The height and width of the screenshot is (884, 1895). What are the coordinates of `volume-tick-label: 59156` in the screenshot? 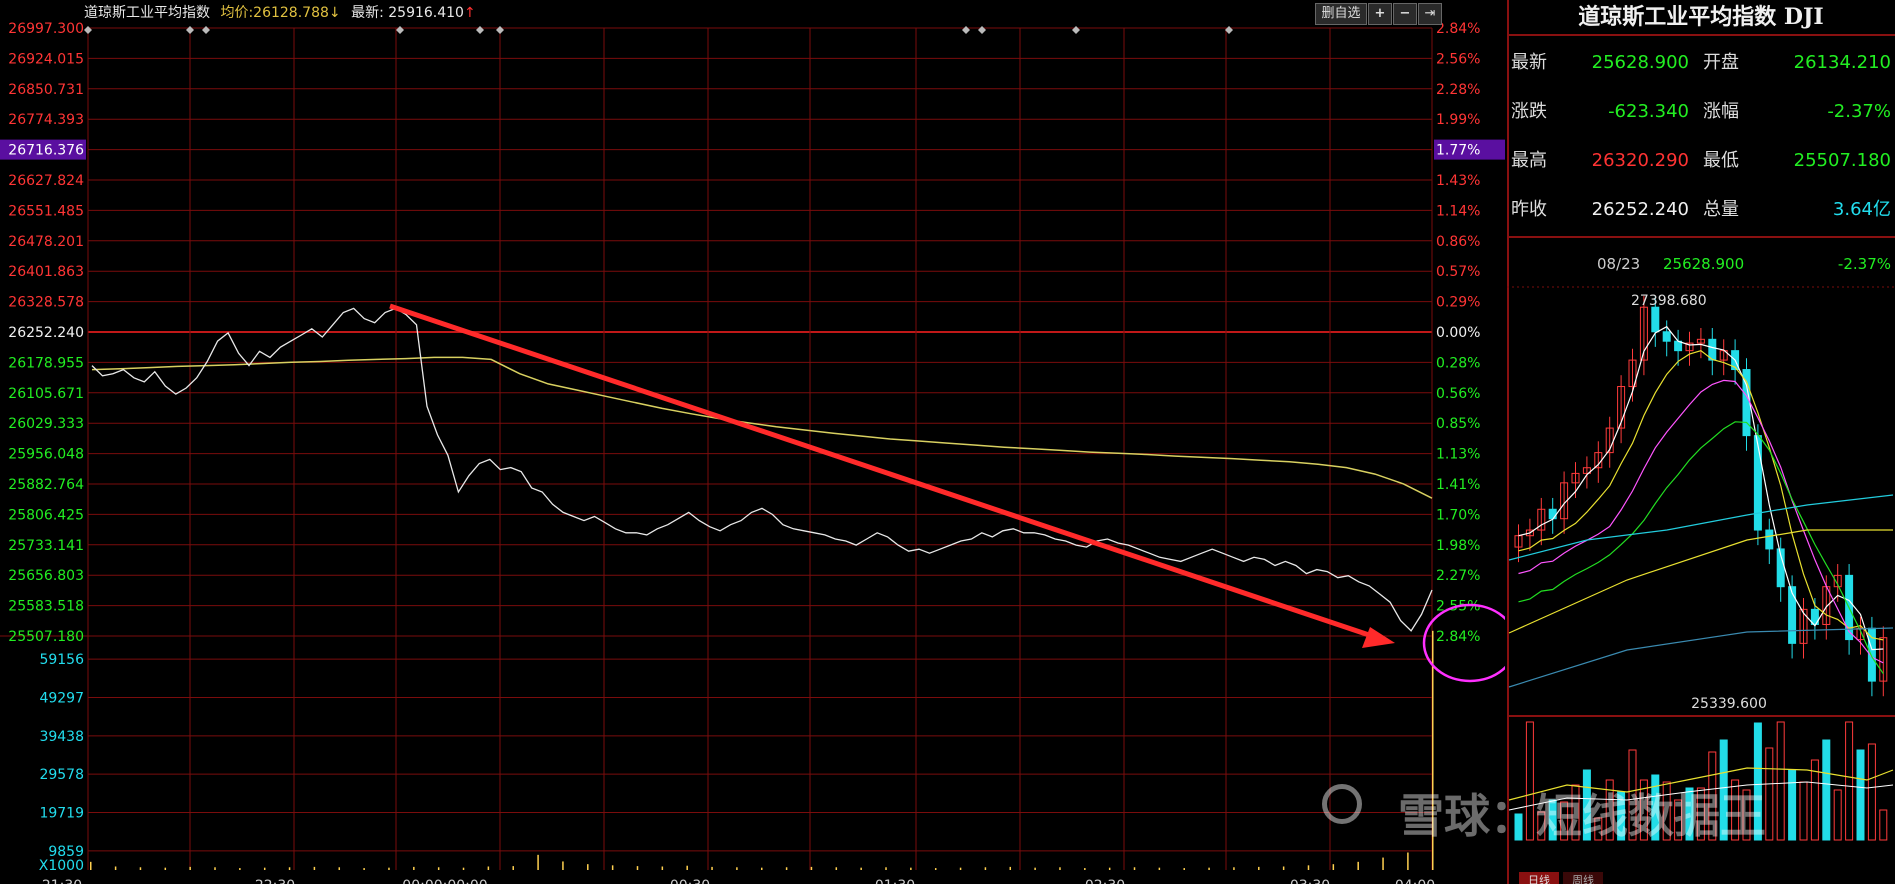 It's located at (61, 660).